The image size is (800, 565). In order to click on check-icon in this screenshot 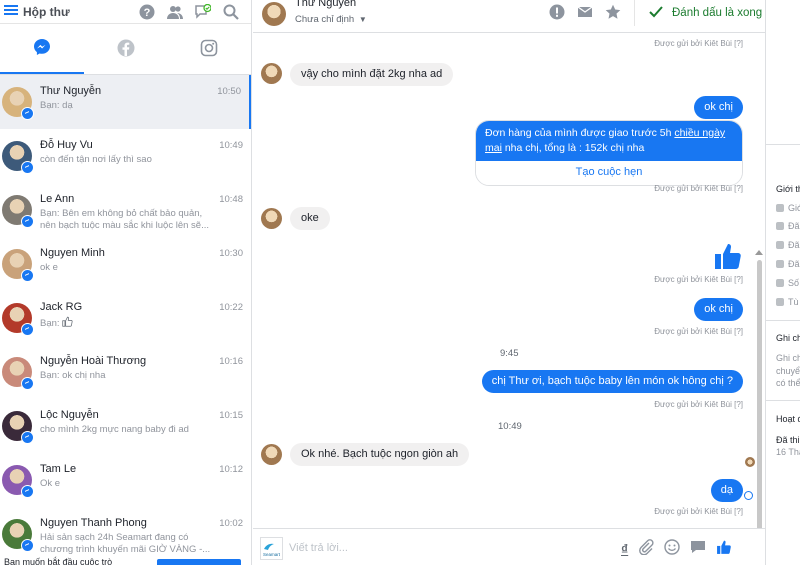, I will do `click(656, 13)`.